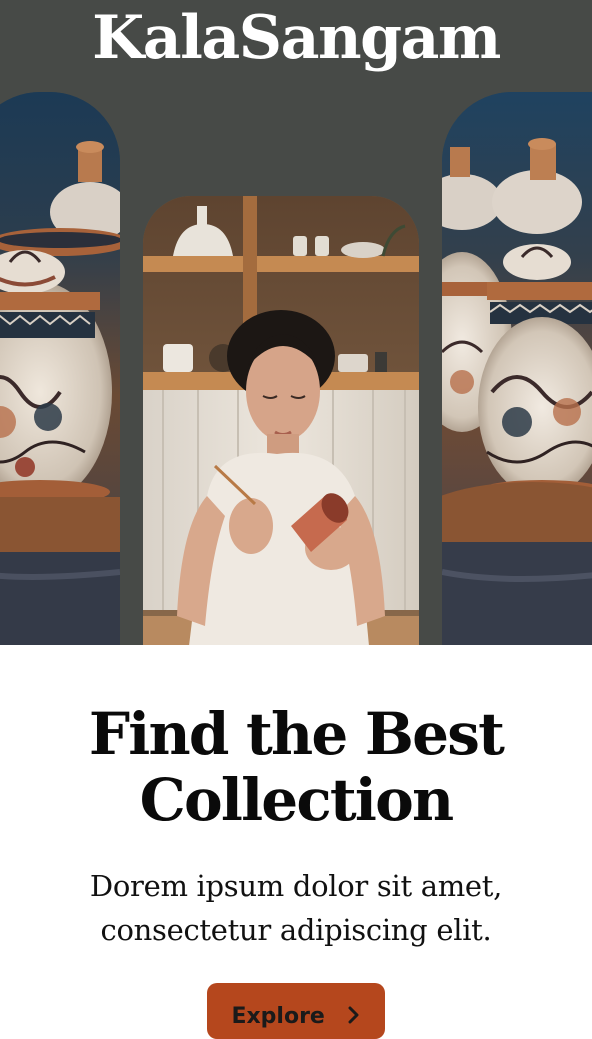 Image resolution: width=592 pixels, height=1039 pixels. I want to click on painted-jars-photo-right, so click(517, 368).